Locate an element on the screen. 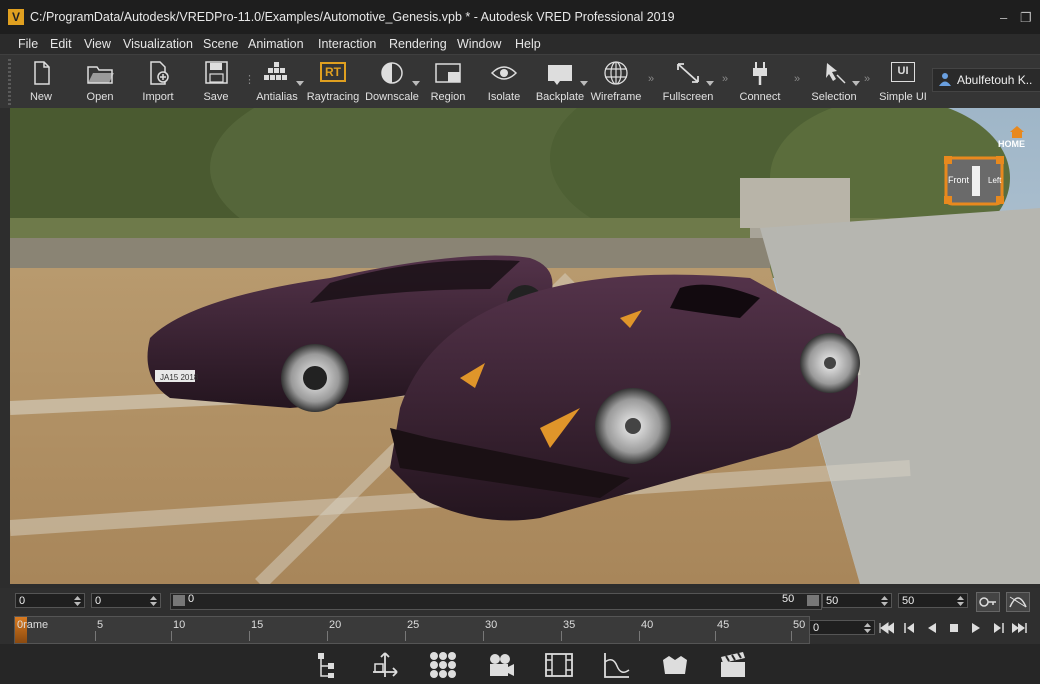 The image size is (1040, 684). downscale-dropdown-icon is located at coordinates (416, 83).